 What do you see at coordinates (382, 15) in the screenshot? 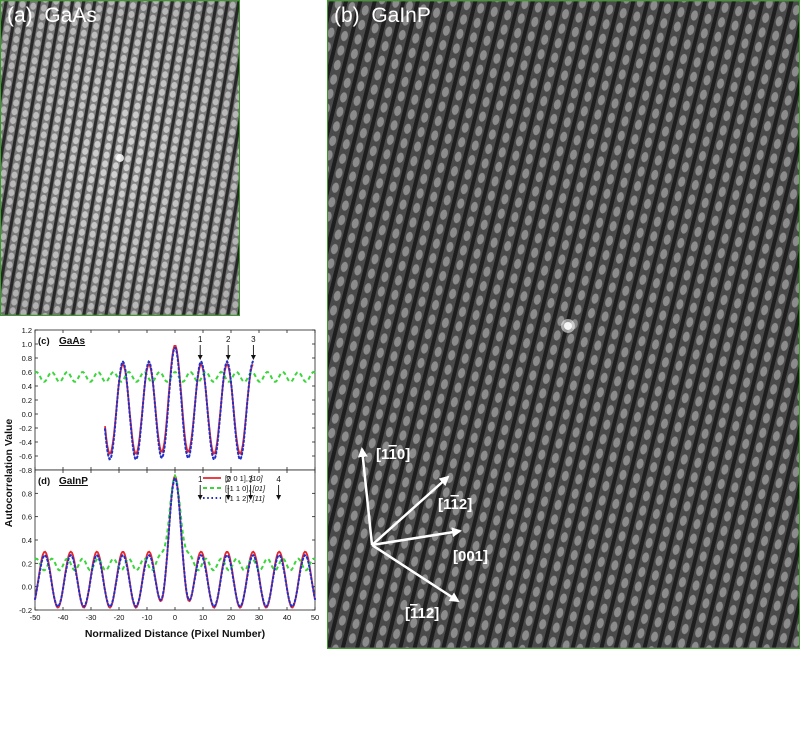
I see `panel-b-label: (b) GaInP` at bounding box center [382, 15].